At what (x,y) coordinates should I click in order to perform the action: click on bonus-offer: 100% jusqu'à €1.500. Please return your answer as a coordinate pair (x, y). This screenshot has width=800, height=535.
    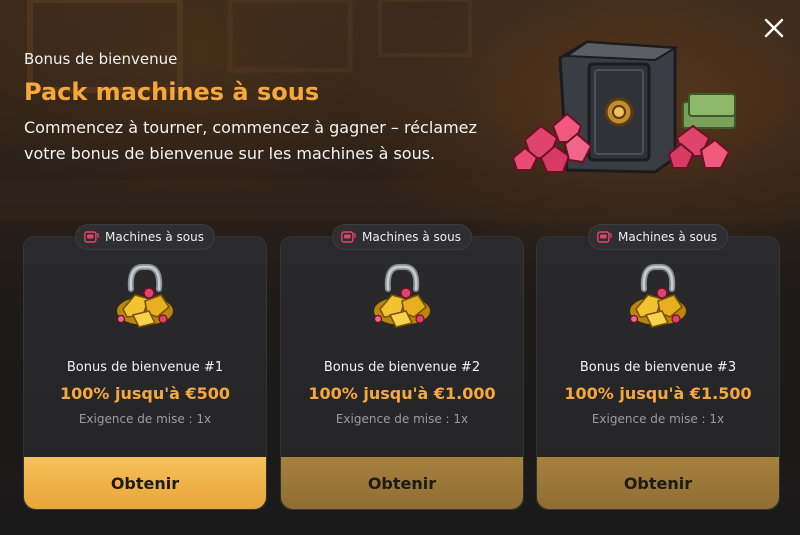
    Looking at the image, I should click on (658, 393).